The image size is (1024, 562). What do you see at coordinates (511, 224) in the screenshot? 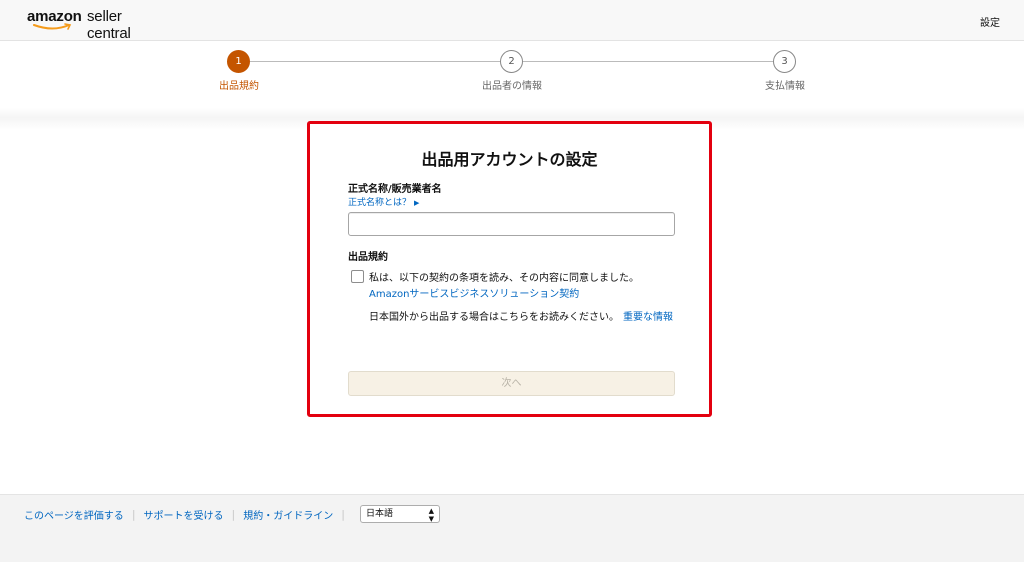
I see `legal-name-input` at bounding box center [511, 224].